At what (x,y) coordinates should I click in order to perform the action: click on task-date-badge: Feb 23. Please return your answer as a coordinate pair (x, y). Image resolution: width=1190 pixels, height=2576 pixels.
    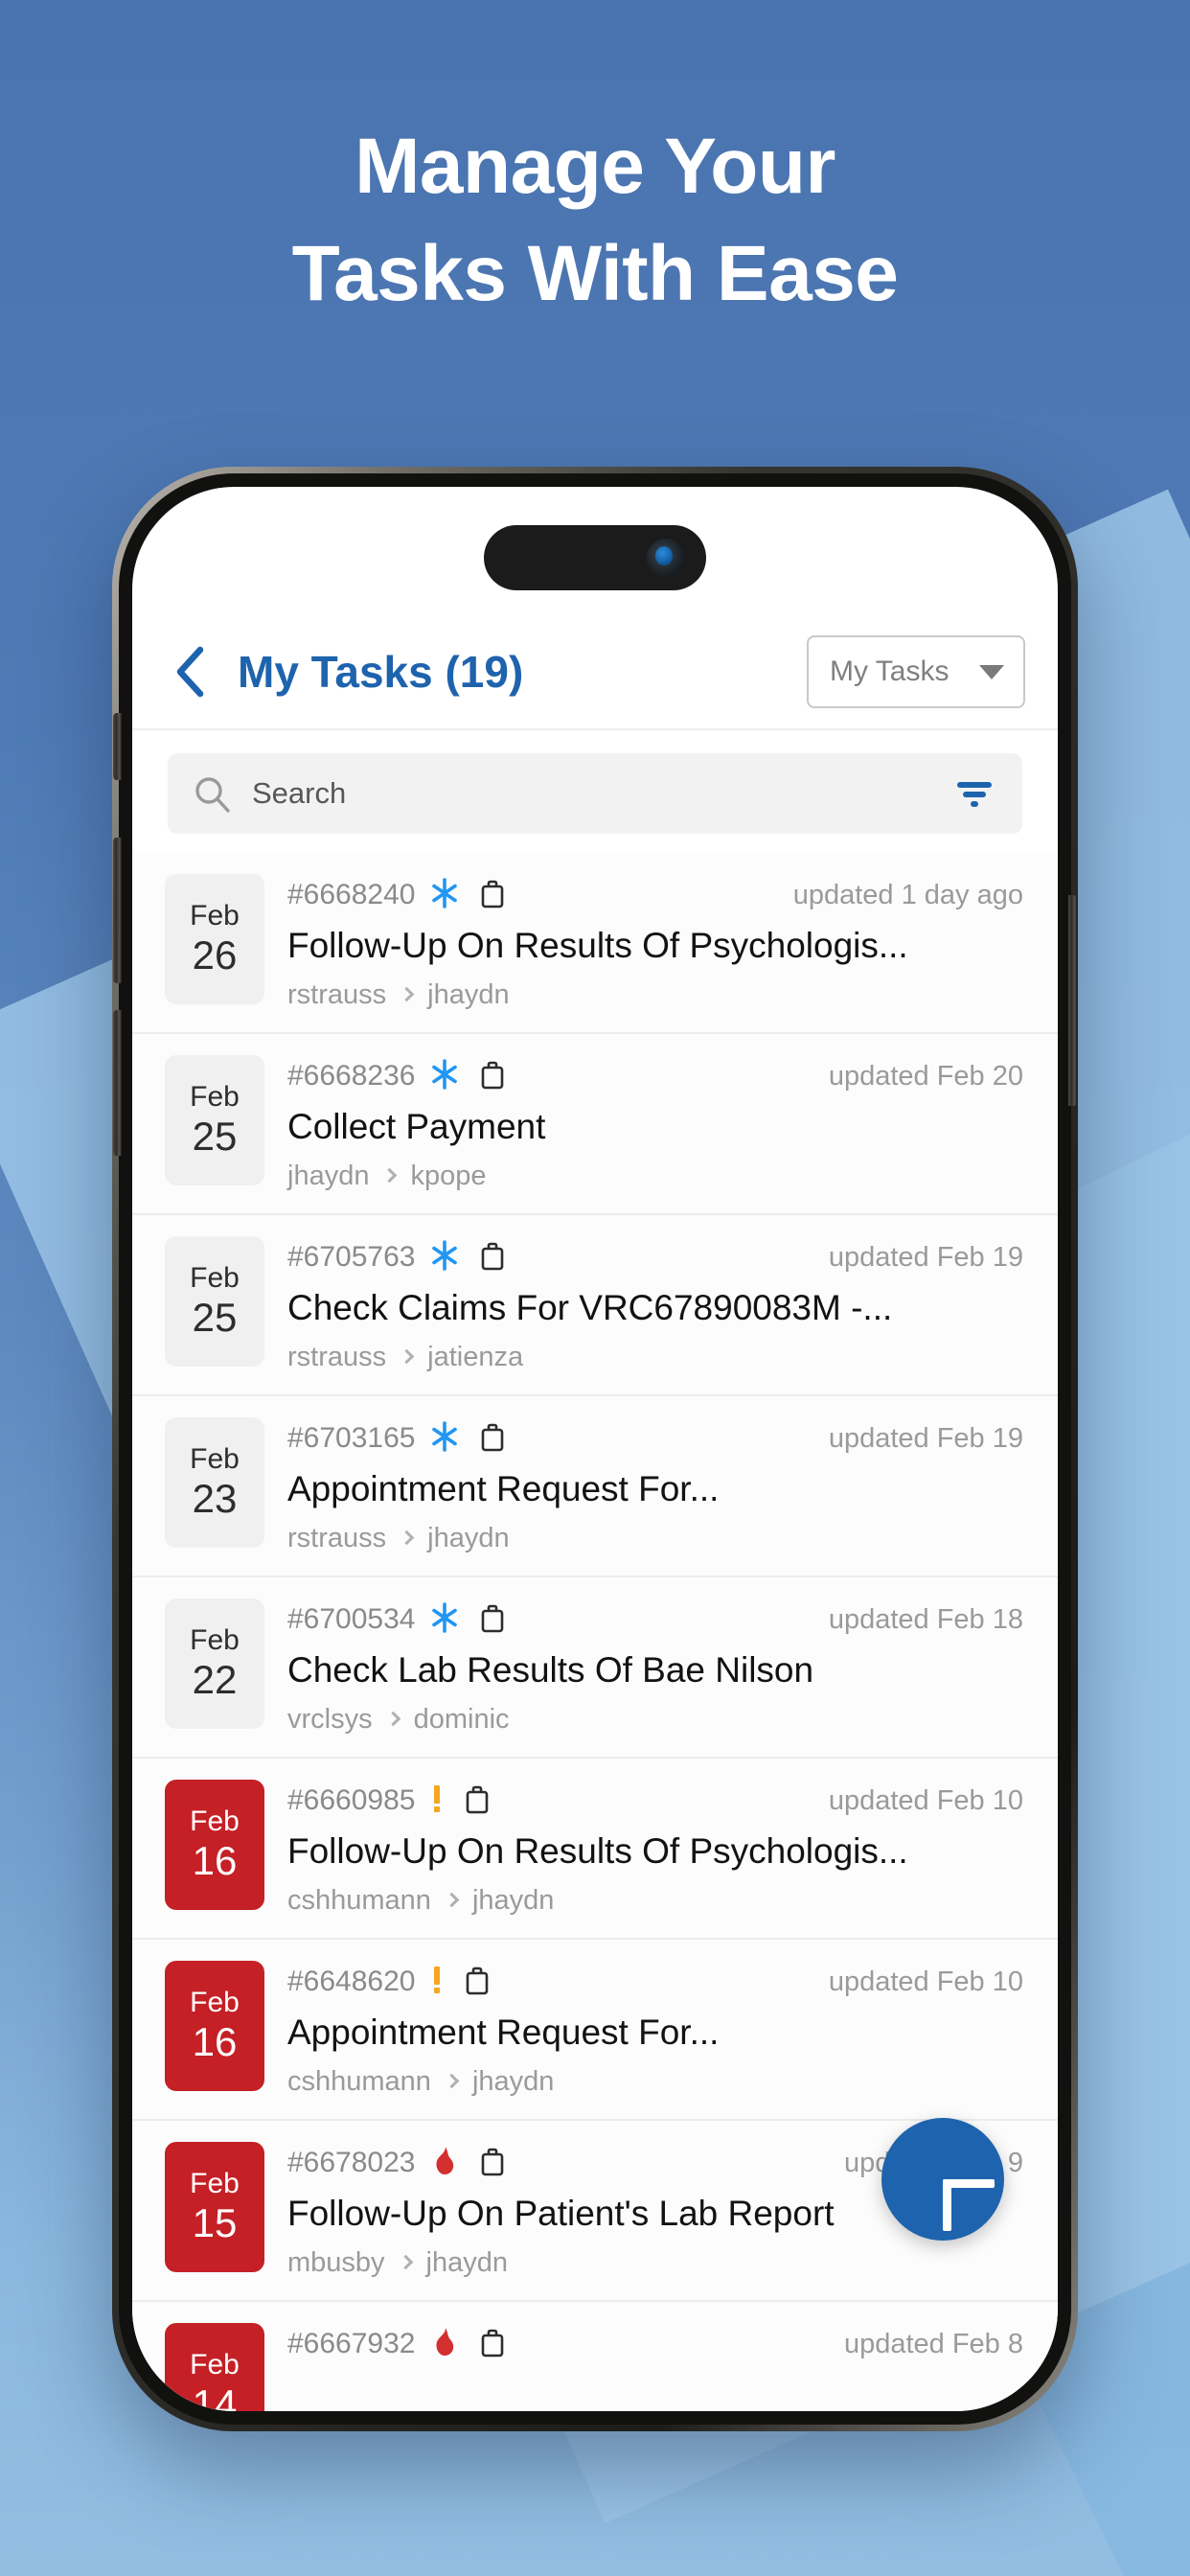
    Looking at the image, I should click on (214, 1483).